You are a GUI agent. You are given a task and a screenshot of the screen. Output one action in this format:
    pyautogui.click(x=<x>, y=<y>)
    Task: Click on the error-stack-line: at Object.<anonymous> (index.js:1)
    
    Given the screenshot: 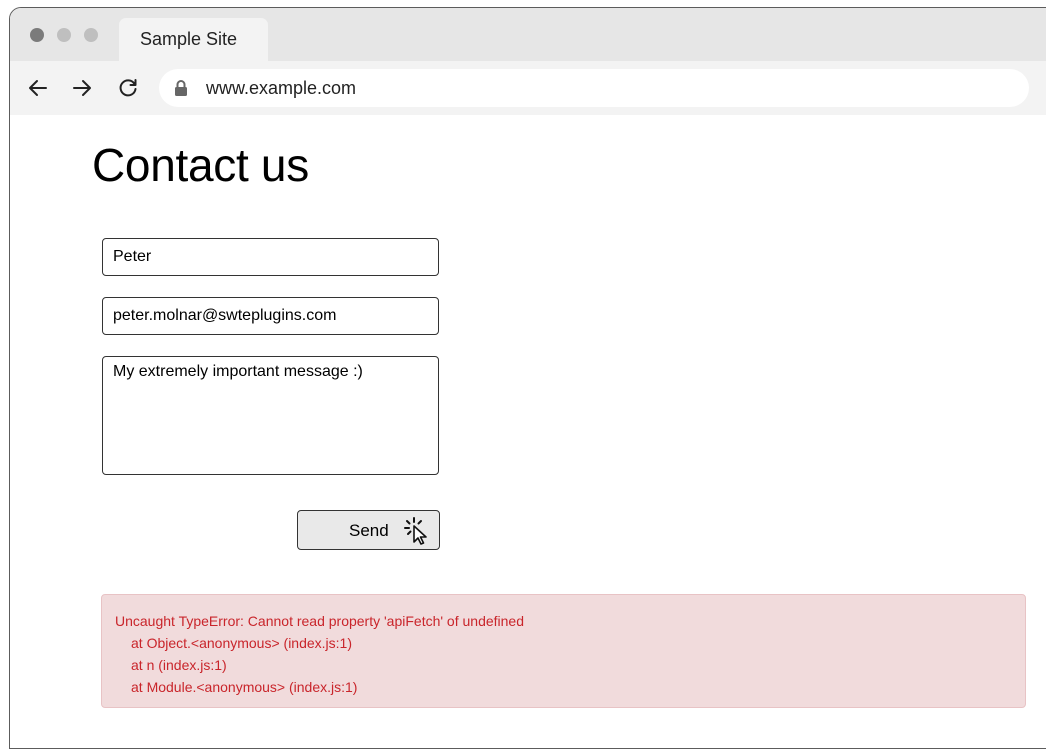 What is the action you would take?
    pyautogui.click(x=242, y=643)
    